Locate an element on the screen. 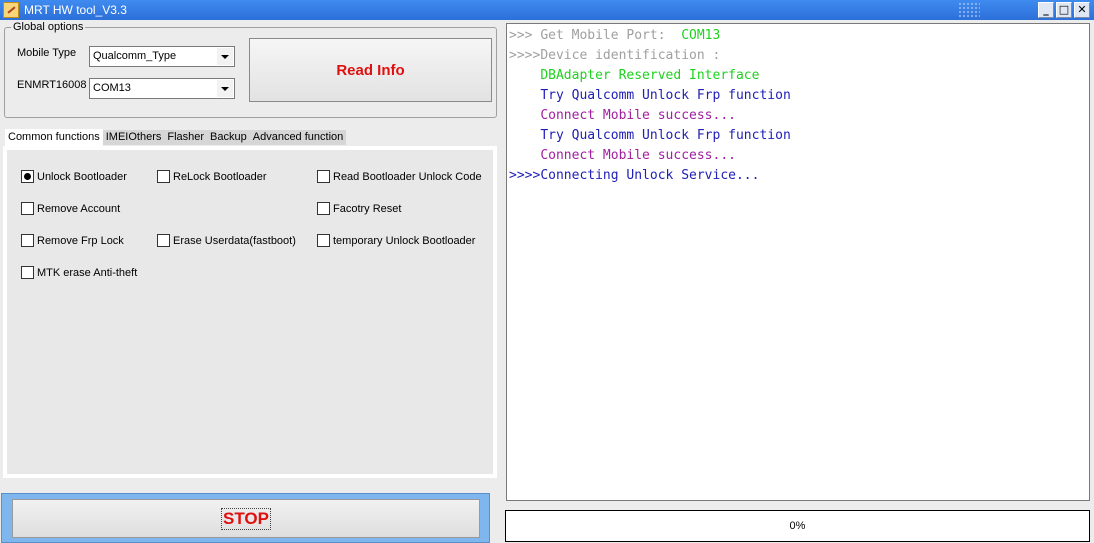 The width and height of the screenshot is (1094, 543). tab-backup: Backup is located at coordinates (228, 137).